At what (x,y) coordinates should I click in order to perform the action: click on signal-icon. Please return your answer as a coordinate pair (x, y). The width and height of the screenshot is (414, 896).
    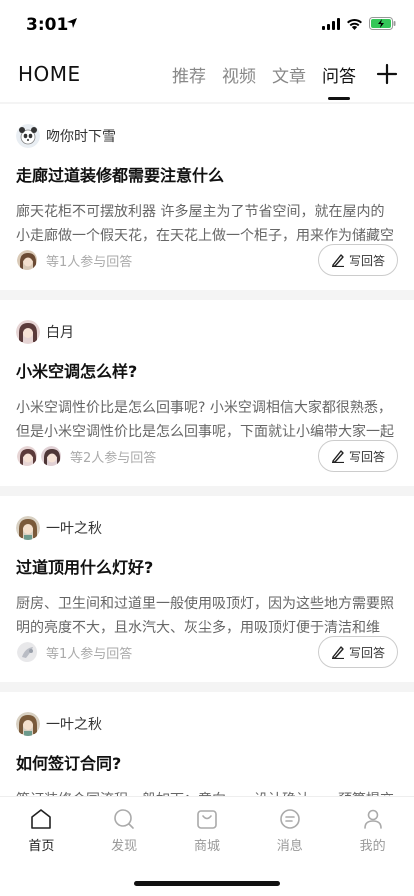
    Looking at the image, I should click on (331, 23).